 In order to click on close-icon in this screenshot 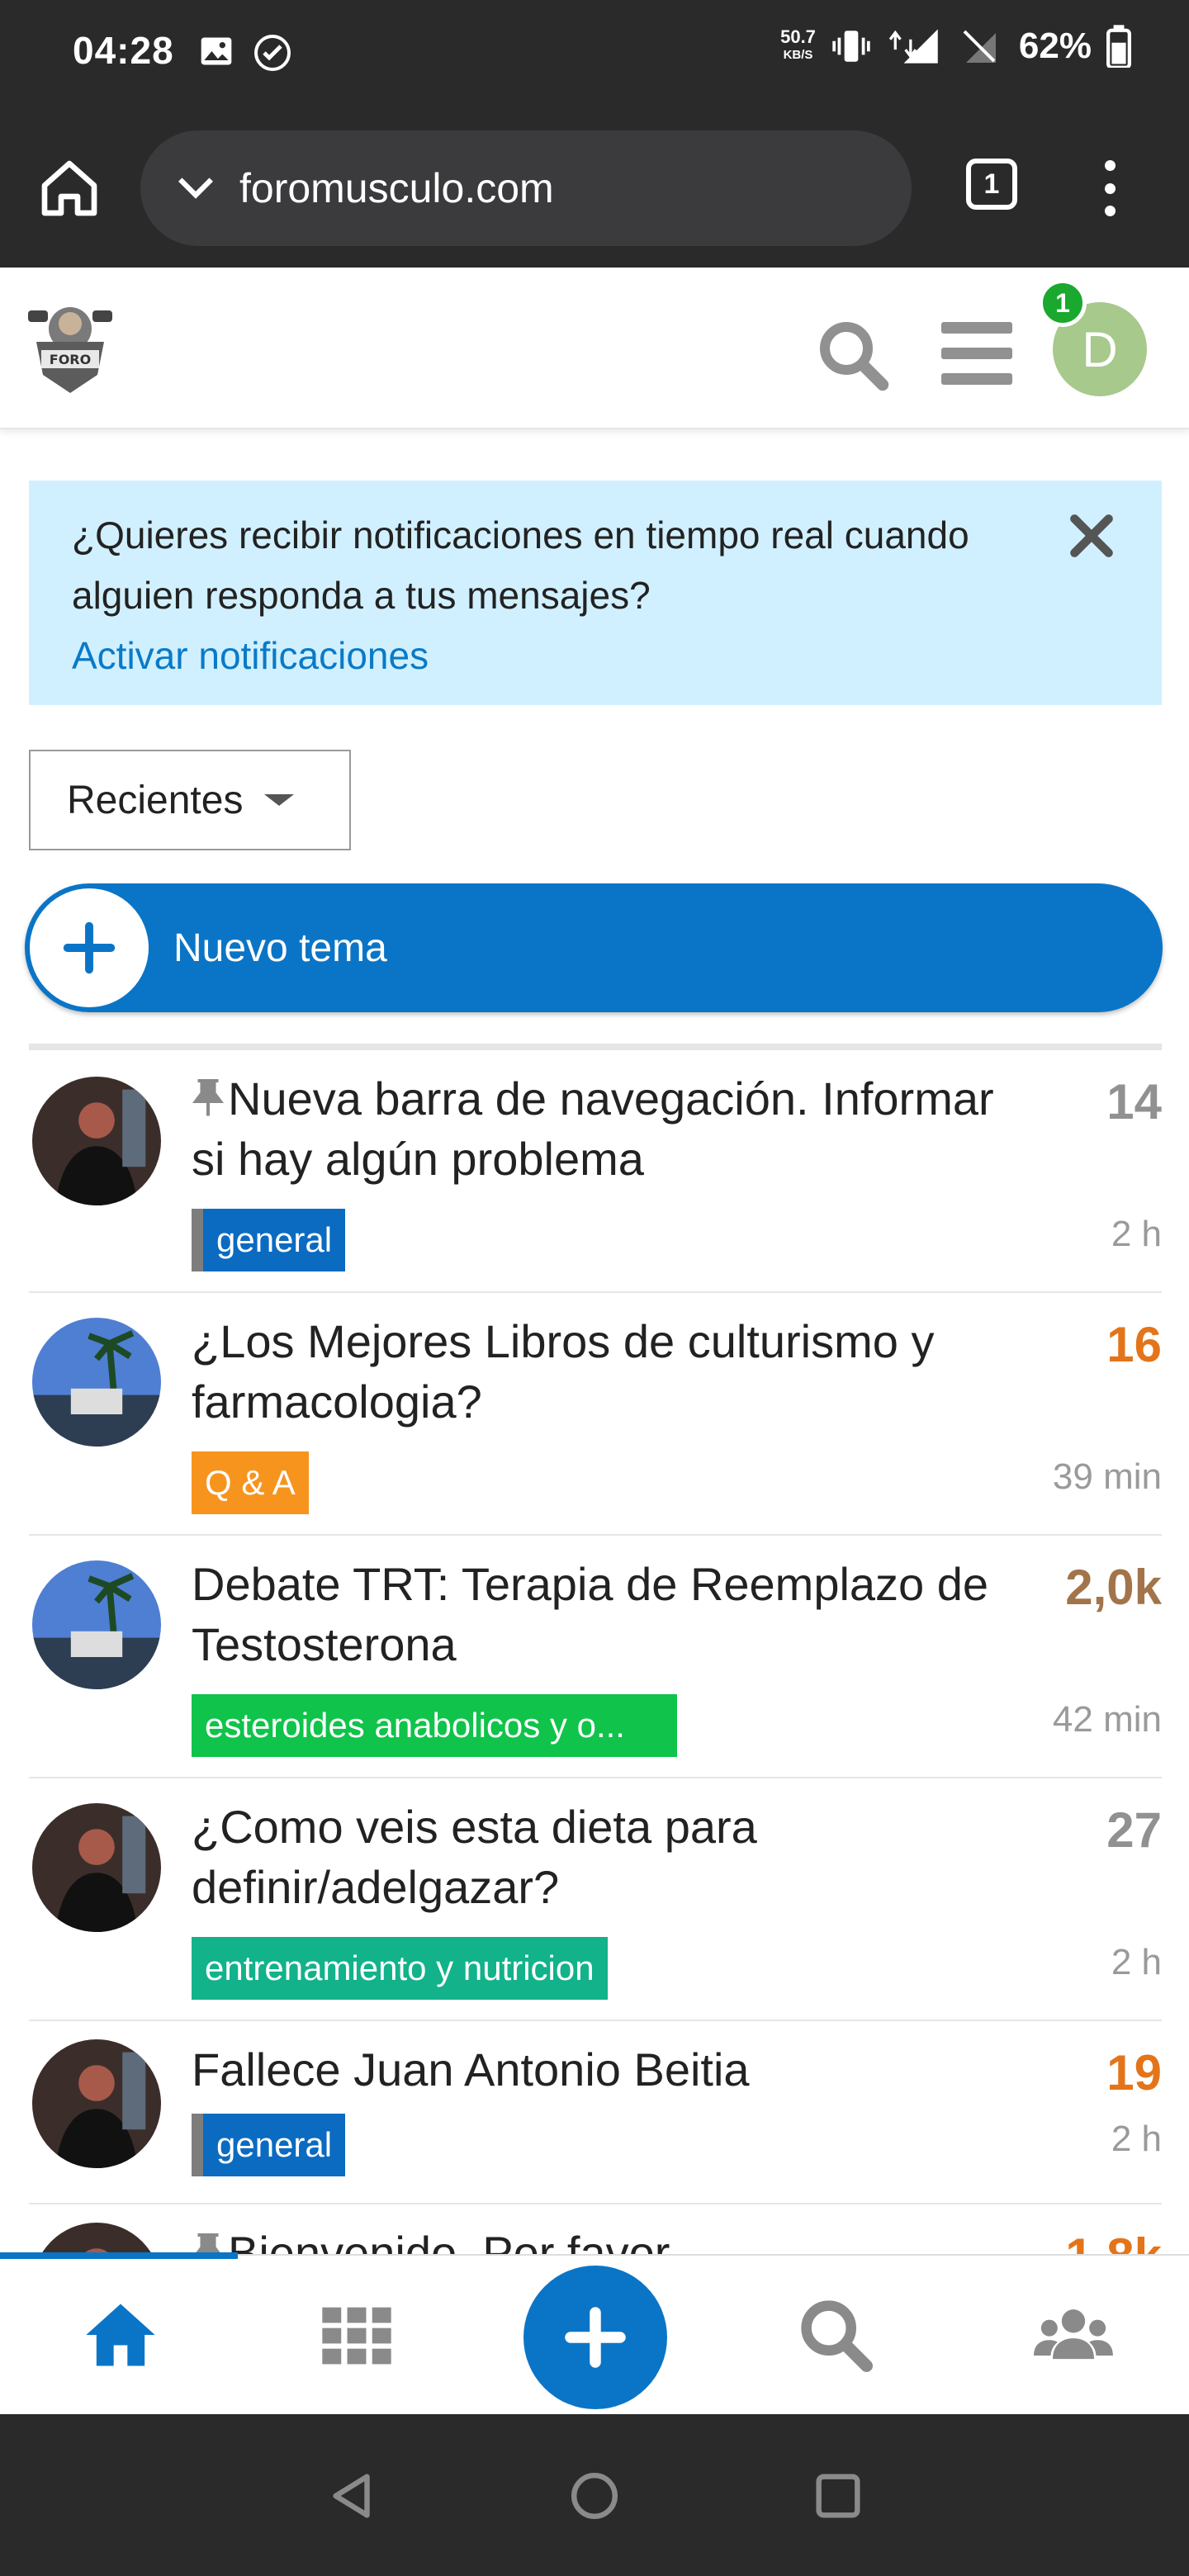, I will do `click(1091, 535)`.